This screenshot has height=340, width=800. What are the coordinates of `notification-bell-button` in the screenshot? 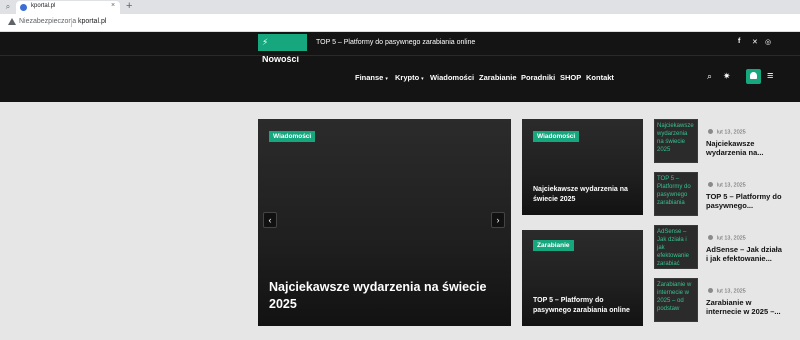 It's located at (753, 76).